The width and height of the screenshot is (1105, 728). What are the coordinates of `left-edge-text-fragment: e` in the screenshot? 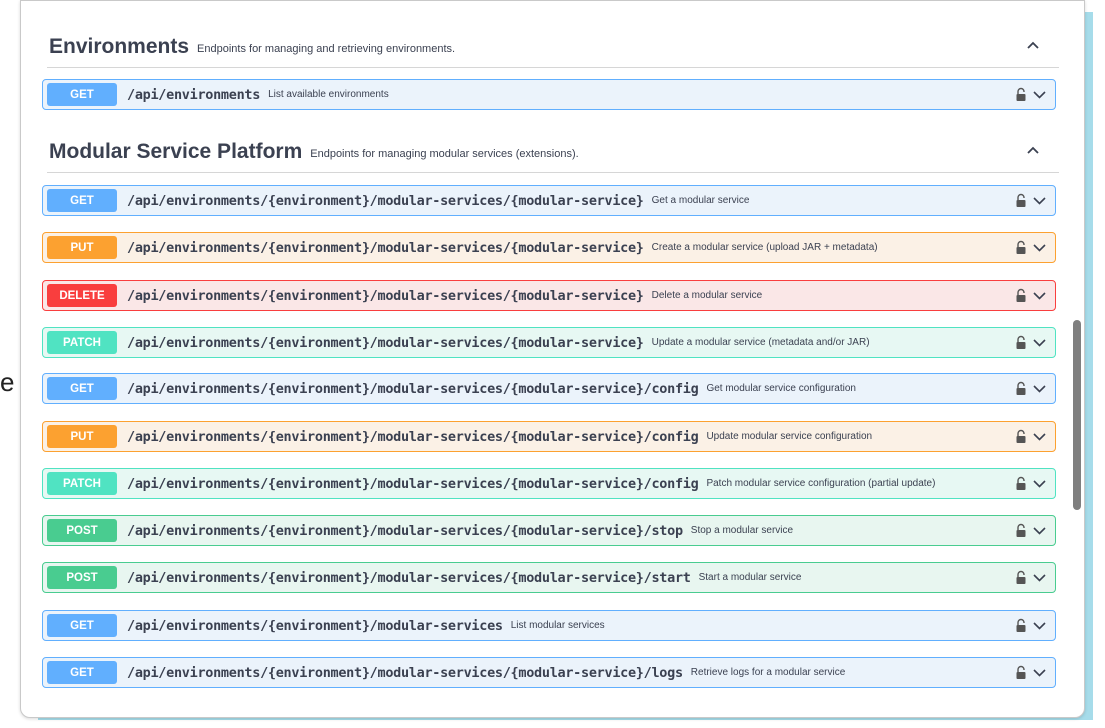 It's located at (7, 382).